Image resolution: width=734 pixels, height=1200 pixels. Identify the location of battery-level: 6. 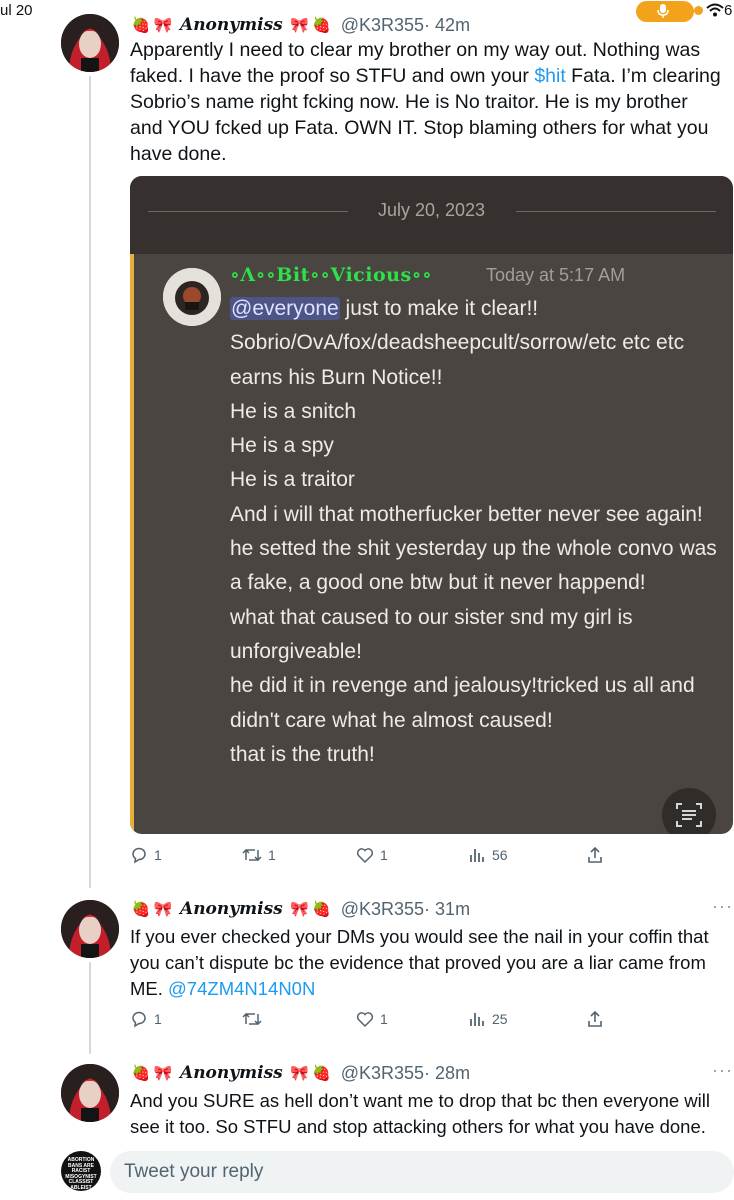
(728, 10).